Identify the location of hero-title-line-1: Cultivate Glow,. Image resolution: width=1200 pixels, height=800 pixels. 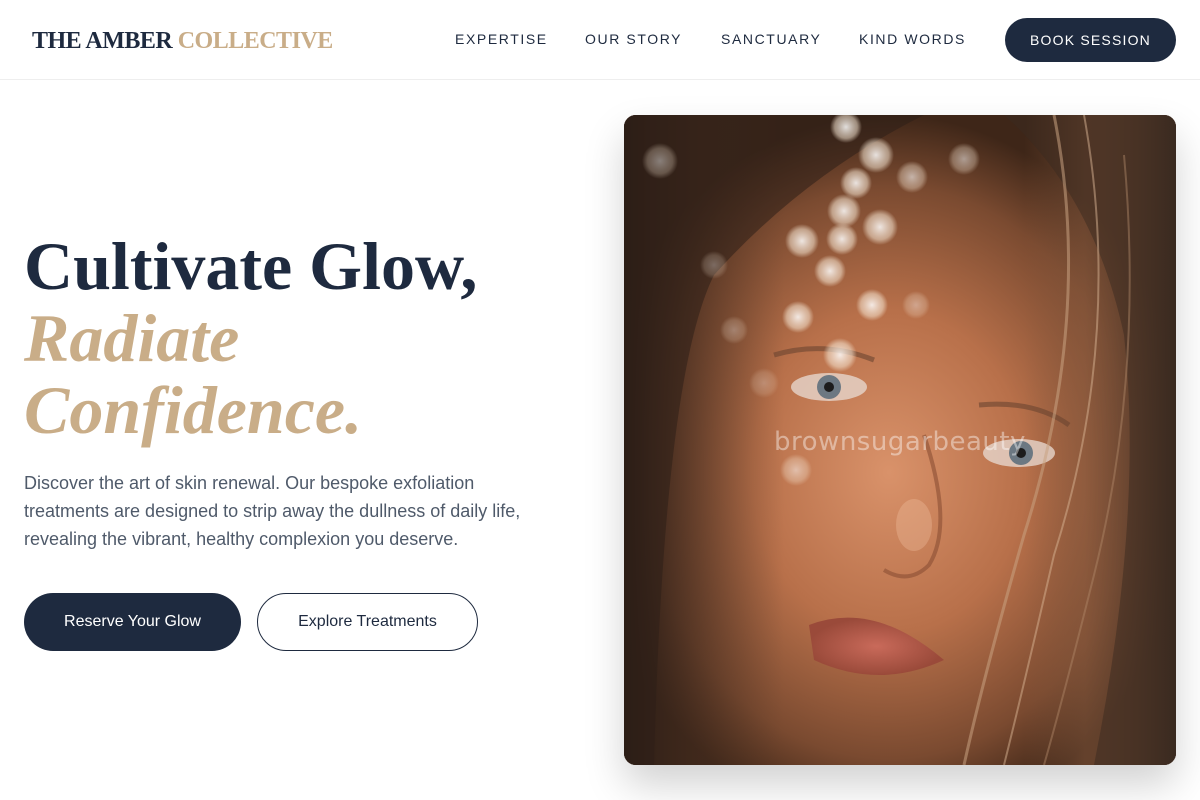
(251, 266).